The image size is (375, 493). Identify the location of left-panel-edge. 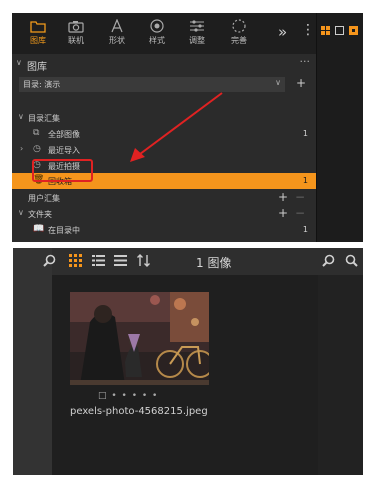
(32, 361).